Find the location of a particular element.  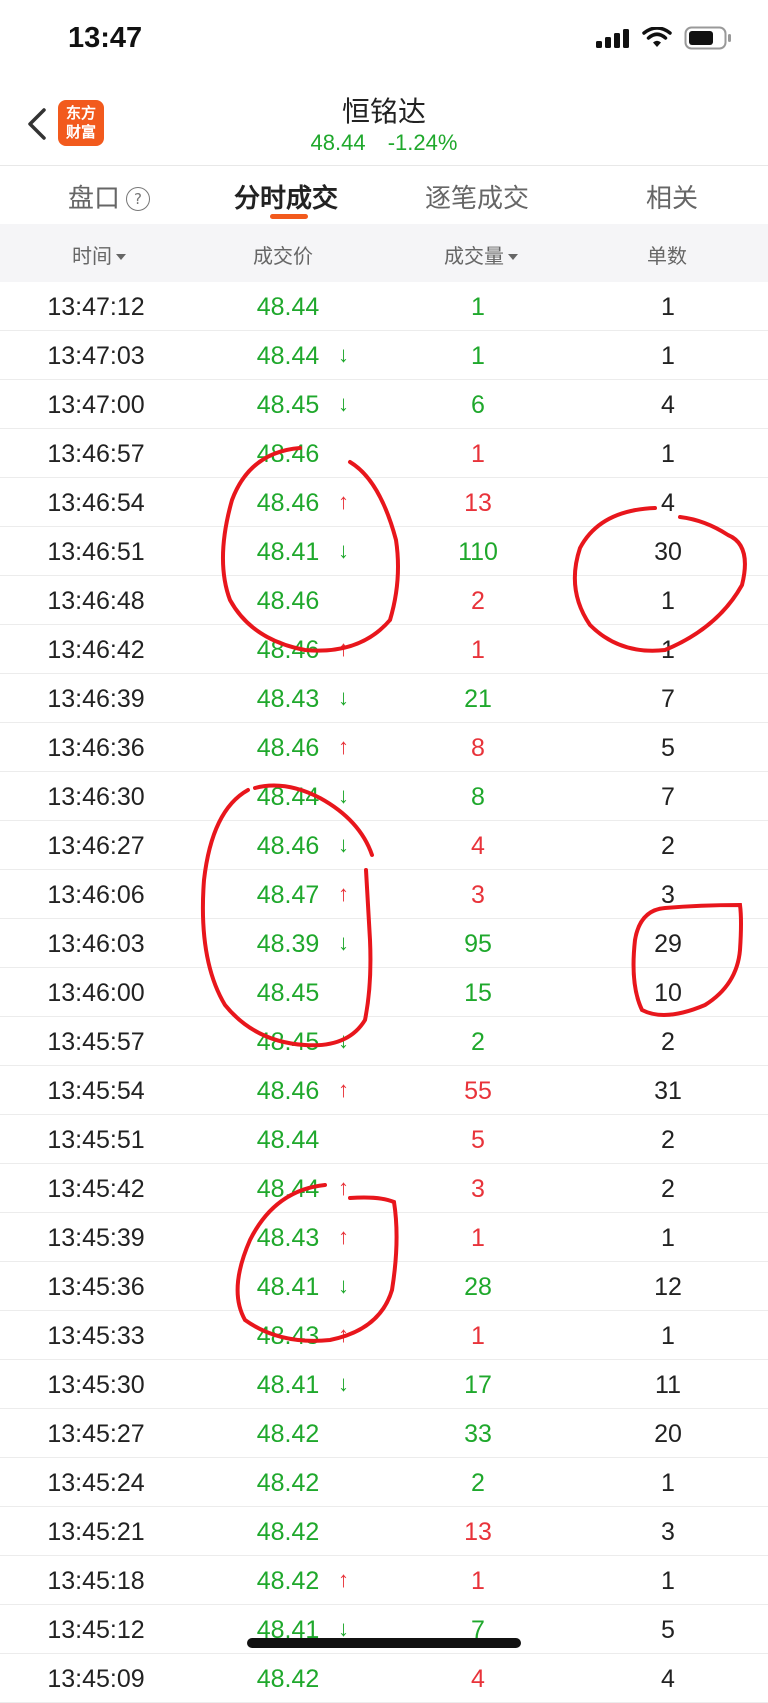

tab-tick-trades: 逐笔成交 is located at coordinates (477, 196).